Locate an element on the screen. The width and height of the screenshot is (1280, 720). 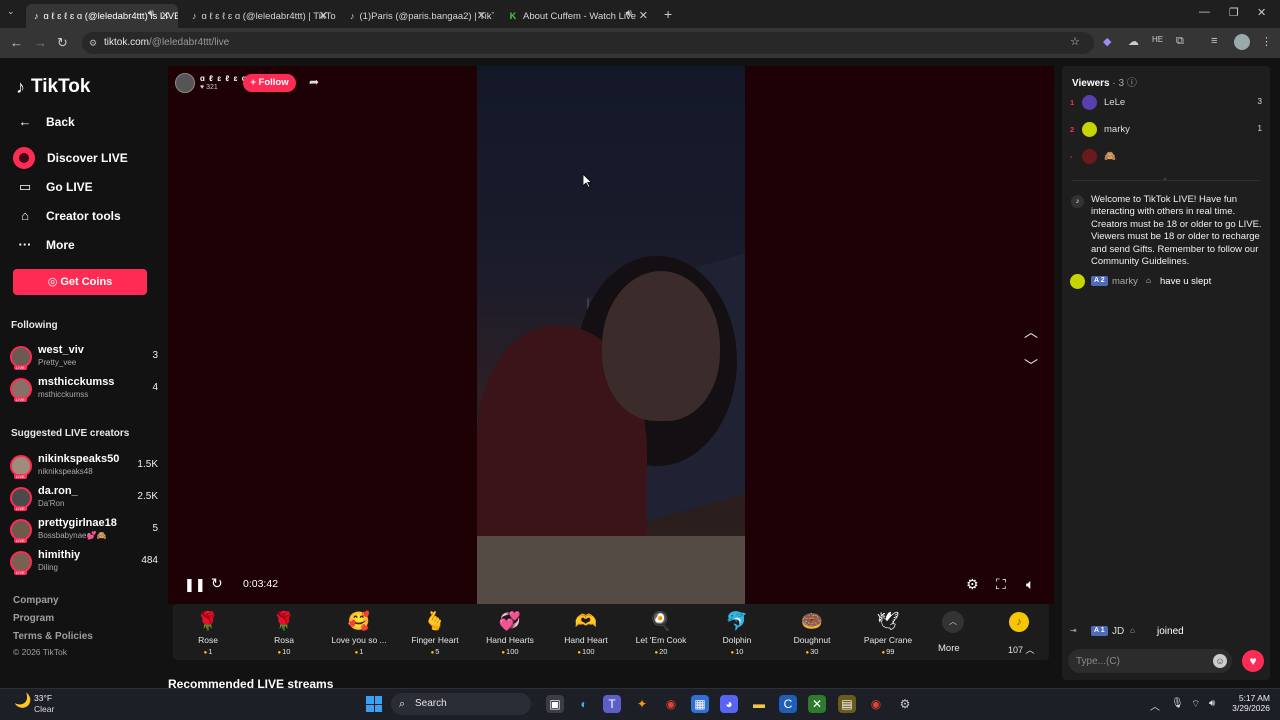
gift-rosa: 🌹 Rosa 10 is located at coordinates (284, 631).